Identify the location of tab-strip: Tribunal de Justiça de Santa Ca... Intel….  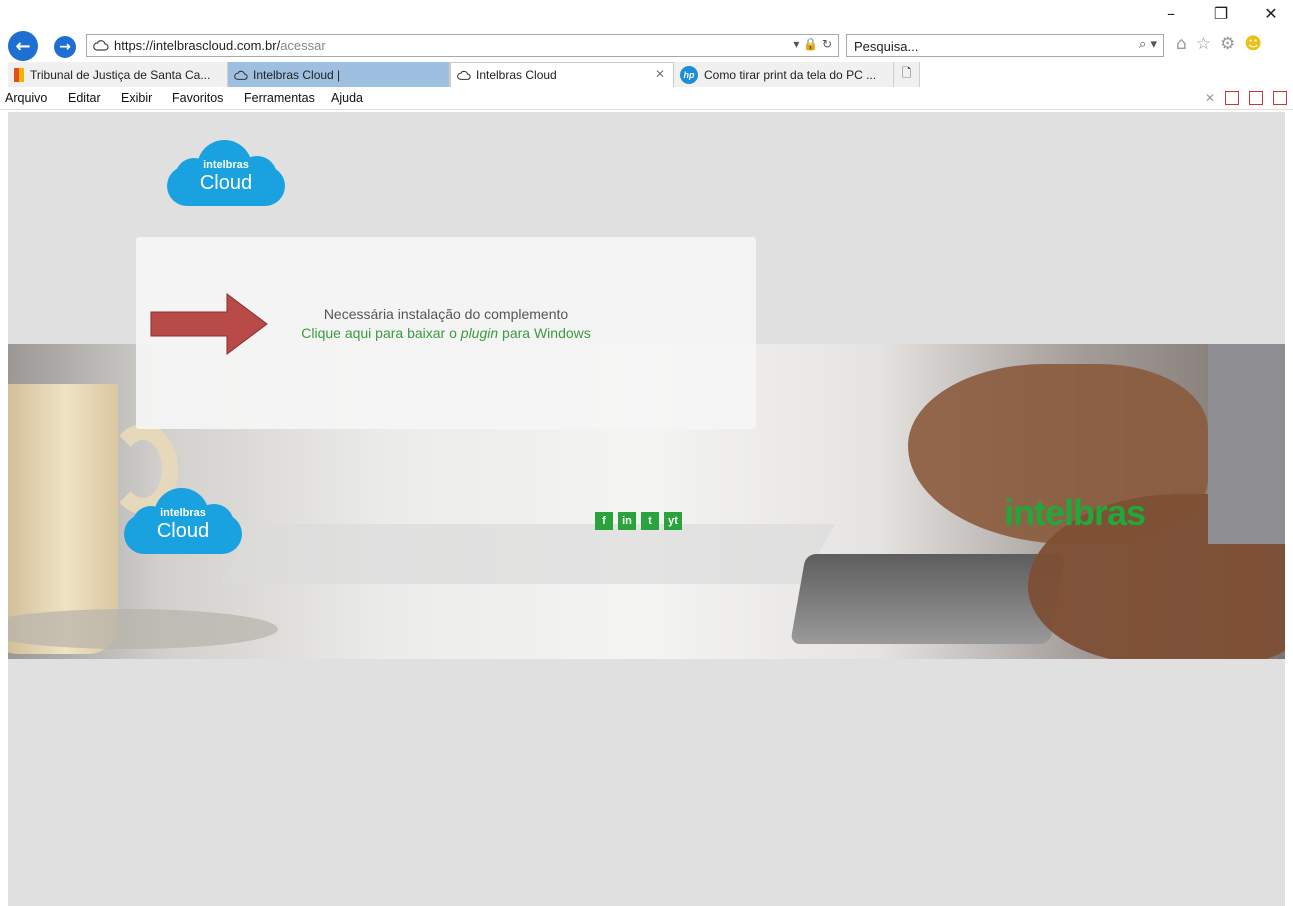
(646, 75).